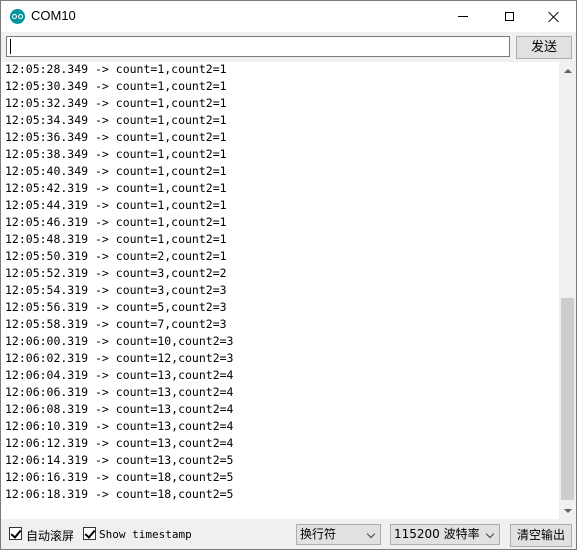 This screenshot has width=577, height=550. I want to click on baud-rate-select: 115200 波特率, so click(445, 534).